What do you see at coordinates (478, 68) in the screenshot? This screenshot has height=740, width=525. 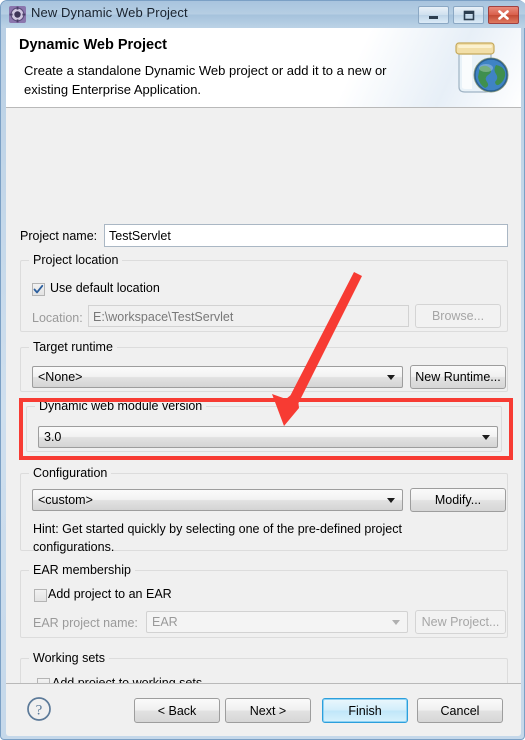 I see `jar-and-globe-icon` at bounding box center [478, 68].